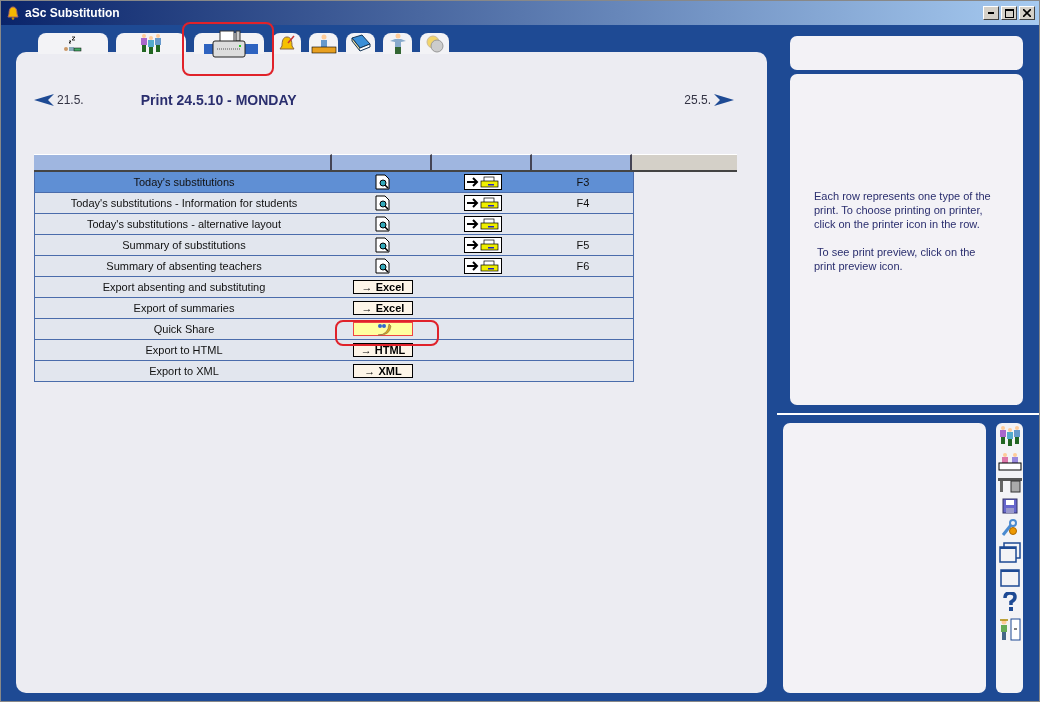 This screenshot has width=1040, height=702. What do you see at coordinates (583, 266) in the screenshot?
I see `shortcut-key: F6` at bounding box center [583, 266].